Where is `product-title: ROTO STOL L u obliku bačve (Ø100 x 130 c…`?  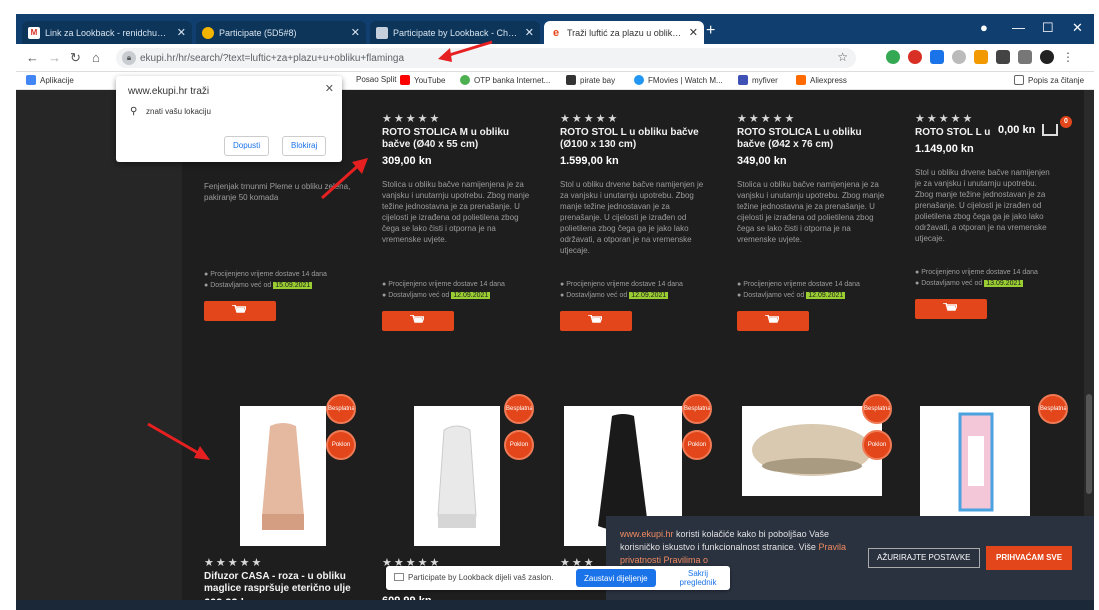 product-title: ROTO STOL L u obliku bačve (Ø100 x 130 c… is located at coordinates (635, 139).